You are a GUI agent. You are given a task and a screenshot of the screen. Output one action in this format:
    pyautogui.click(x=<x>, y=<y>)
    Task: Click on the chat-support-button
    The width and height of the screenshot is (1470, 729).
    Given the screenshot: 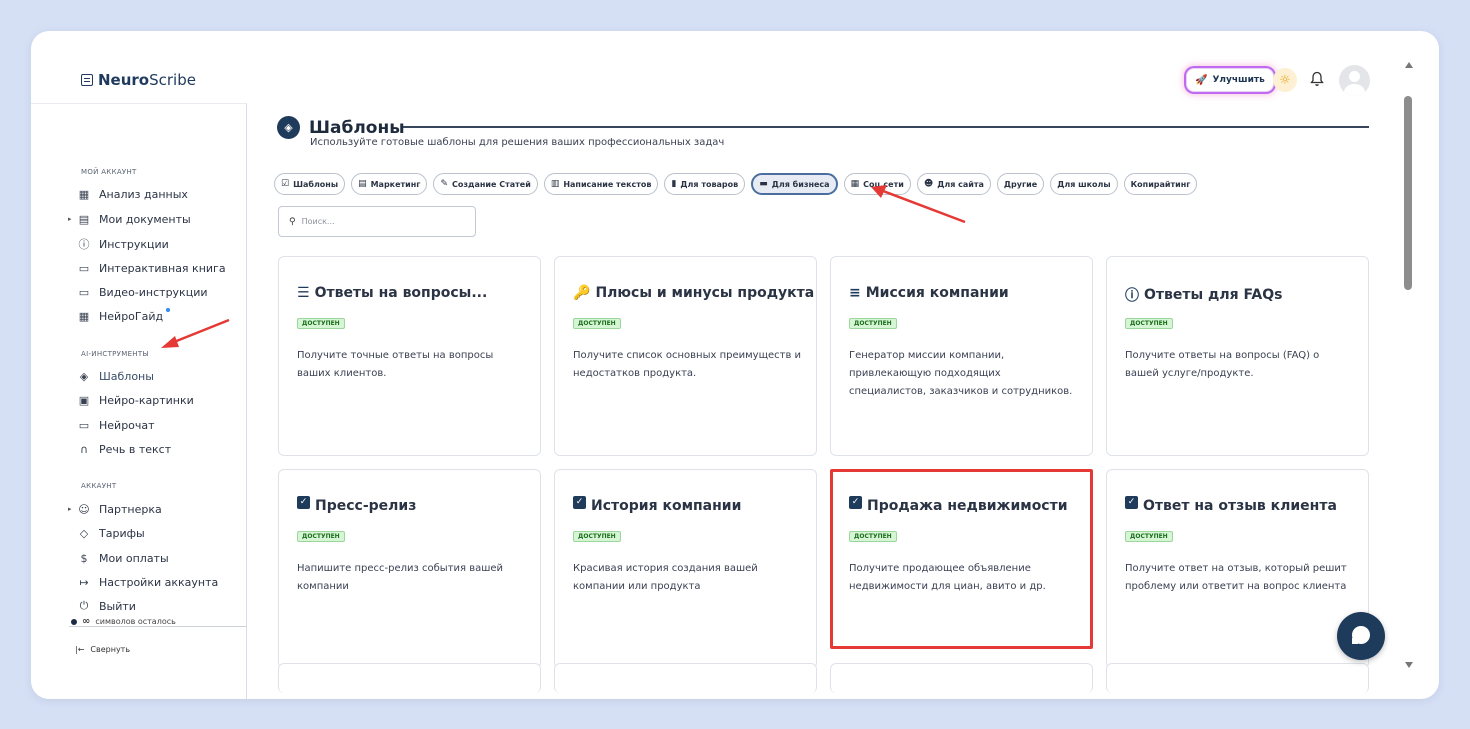 What is the action you would take?
    pyautogui.click(x=1361, y=636)
    